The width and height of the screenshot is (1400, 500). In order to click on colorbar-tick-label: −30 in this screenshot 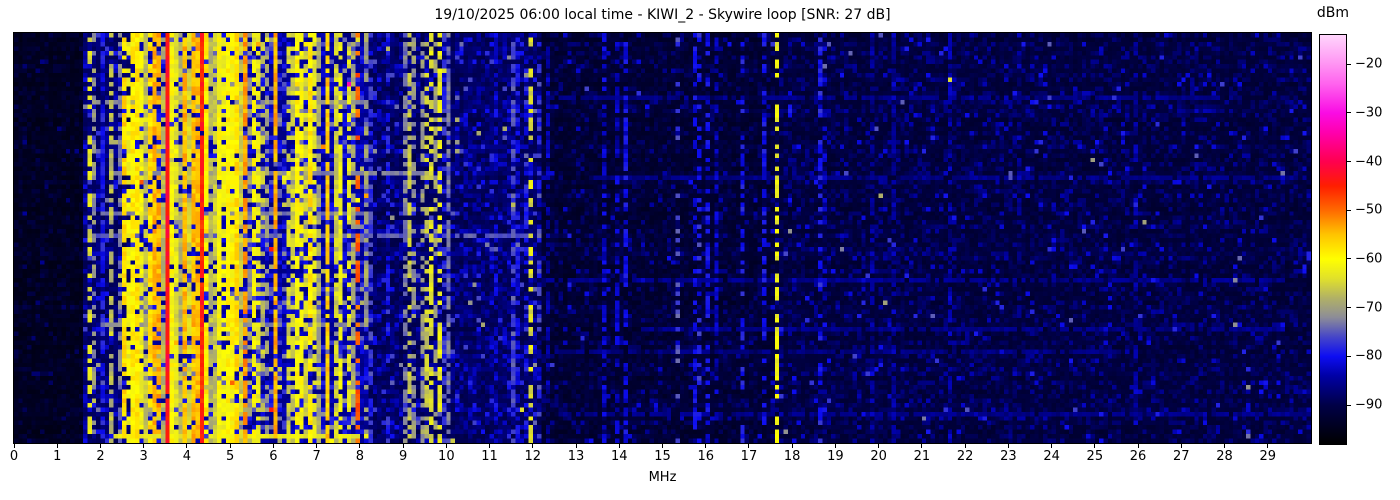, I will do `click(1369, 113)`.